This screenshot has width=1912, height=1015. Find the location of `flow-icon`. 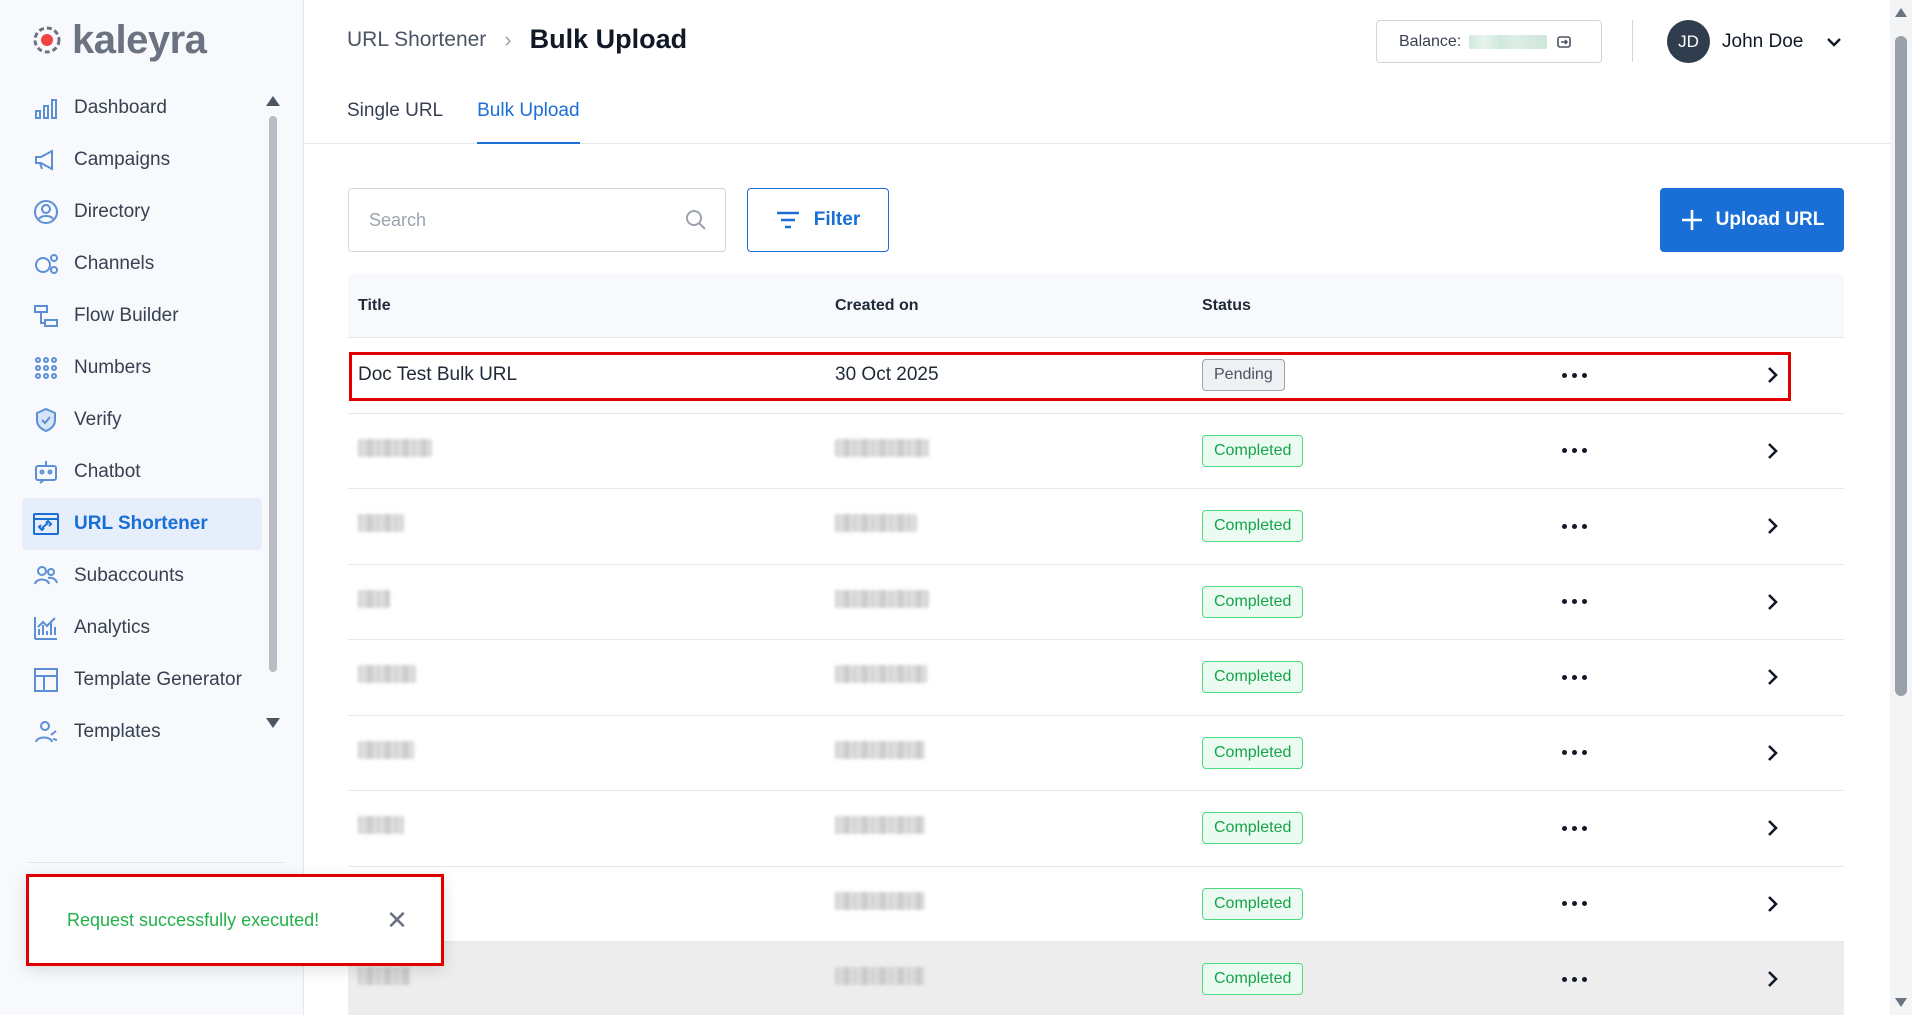

flow-icon is located at coordinates (46, 316).